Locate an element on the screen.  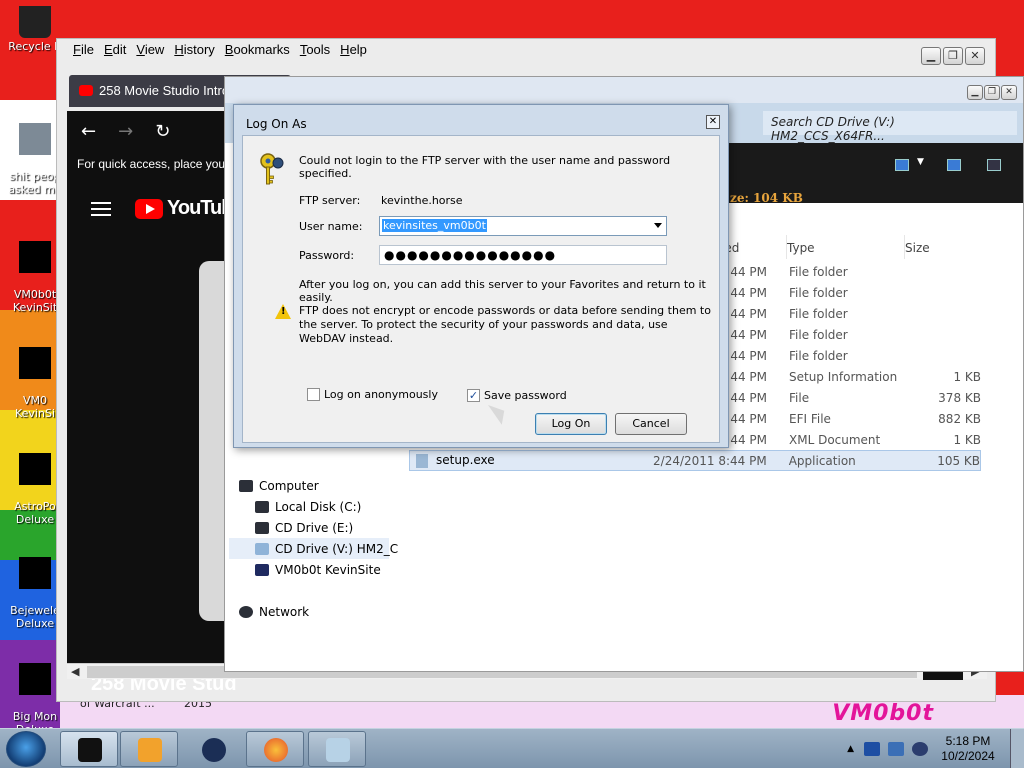
column-type: Type is located at coordinates (846, 247).